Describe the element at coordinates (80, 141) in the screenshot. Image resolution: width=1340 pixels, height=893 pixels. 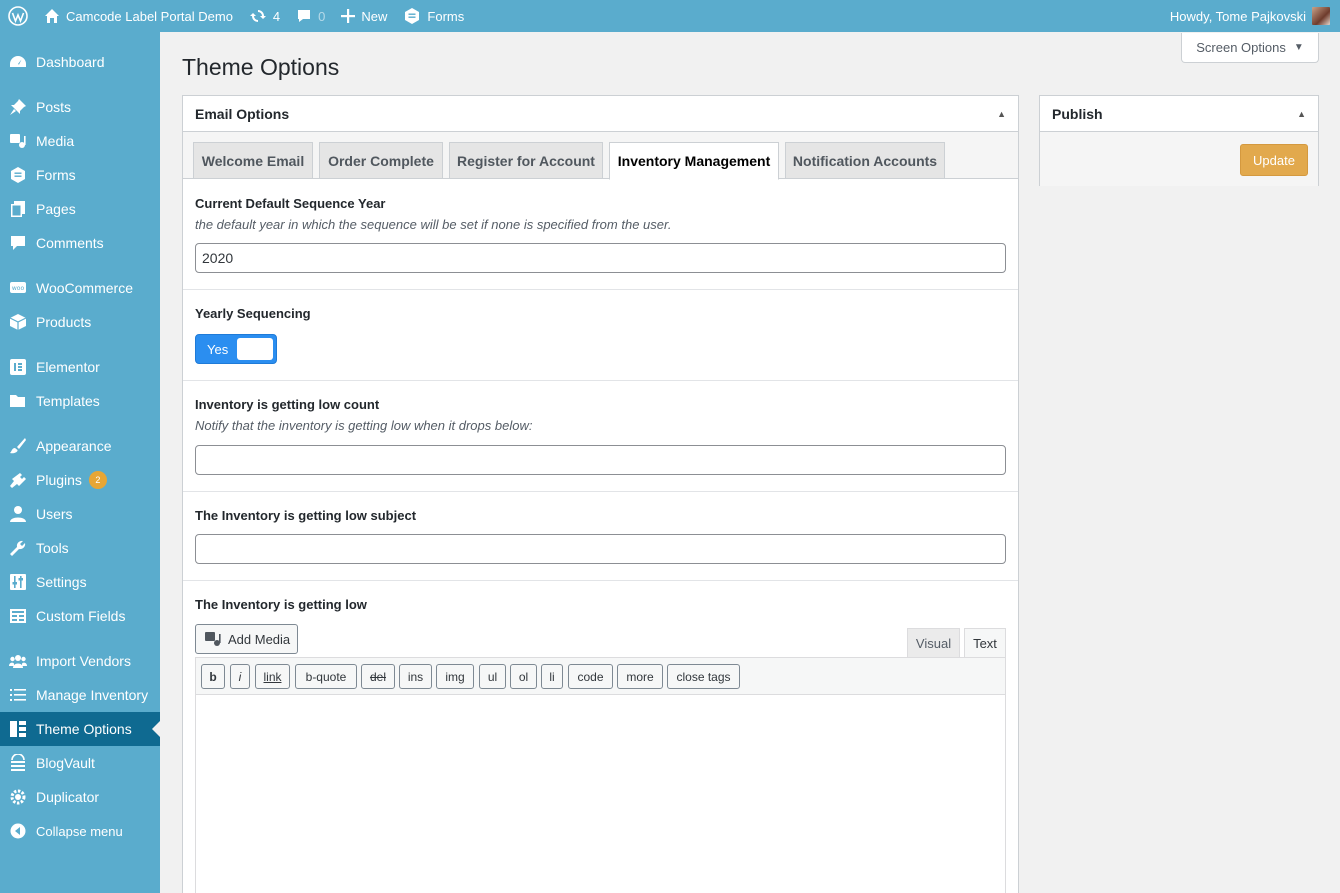
I see `sidebar-item-media: Media` at that location.